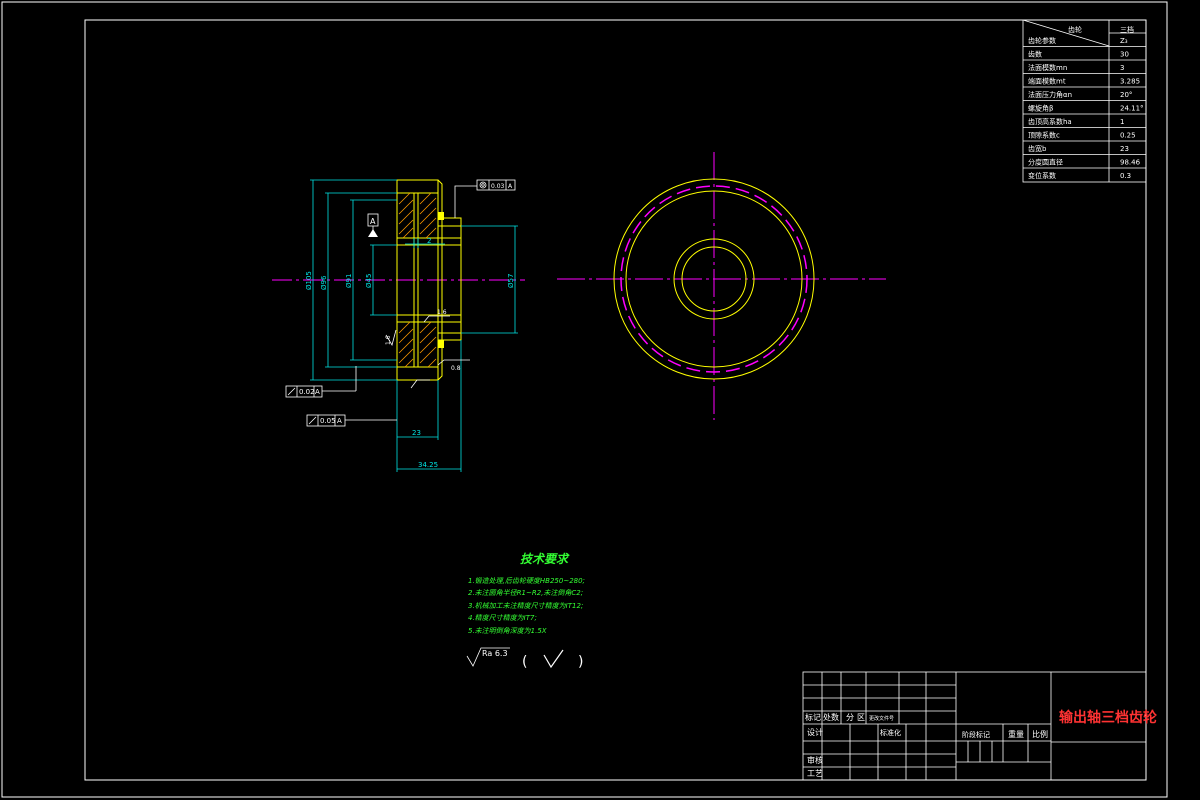 This screenshot has width=1200, height=800. I want to click on tb-zone2: 区, so click(861, 717).